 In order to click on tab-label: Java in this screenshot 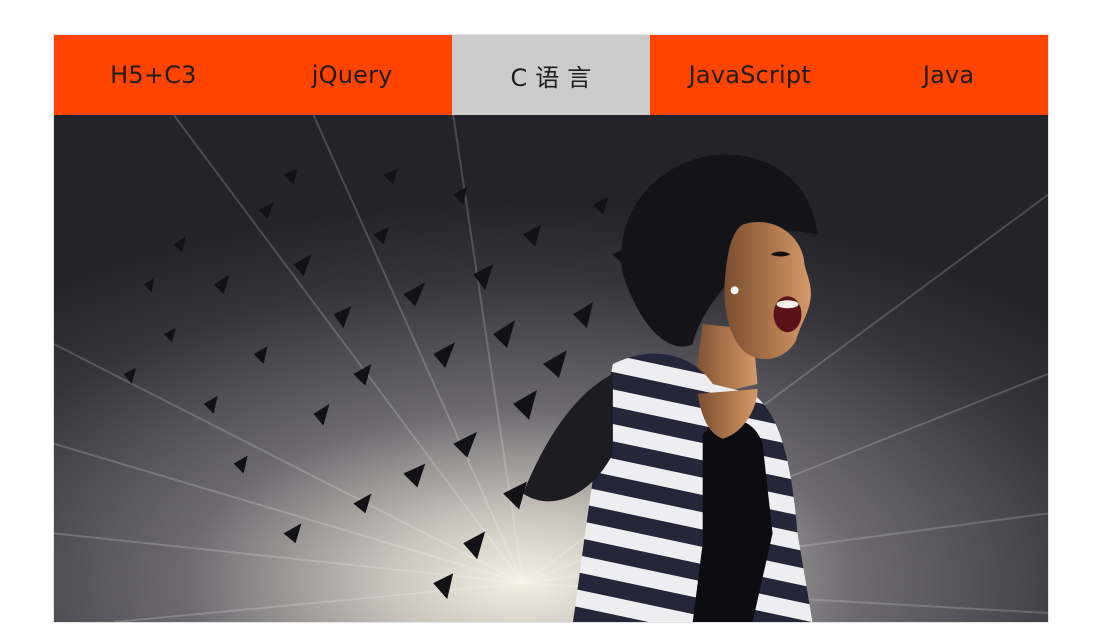, I will do `click(948, 75)`.